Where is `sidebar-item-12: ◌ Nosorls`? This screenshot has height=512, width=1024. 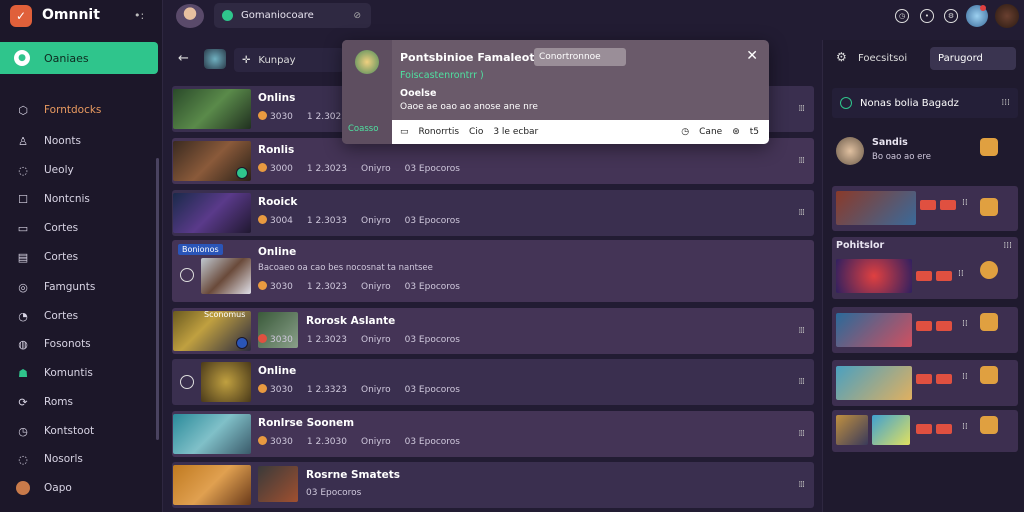
sidebar-item-12: ◌ Nosorls is located at coordinates (75, 459).